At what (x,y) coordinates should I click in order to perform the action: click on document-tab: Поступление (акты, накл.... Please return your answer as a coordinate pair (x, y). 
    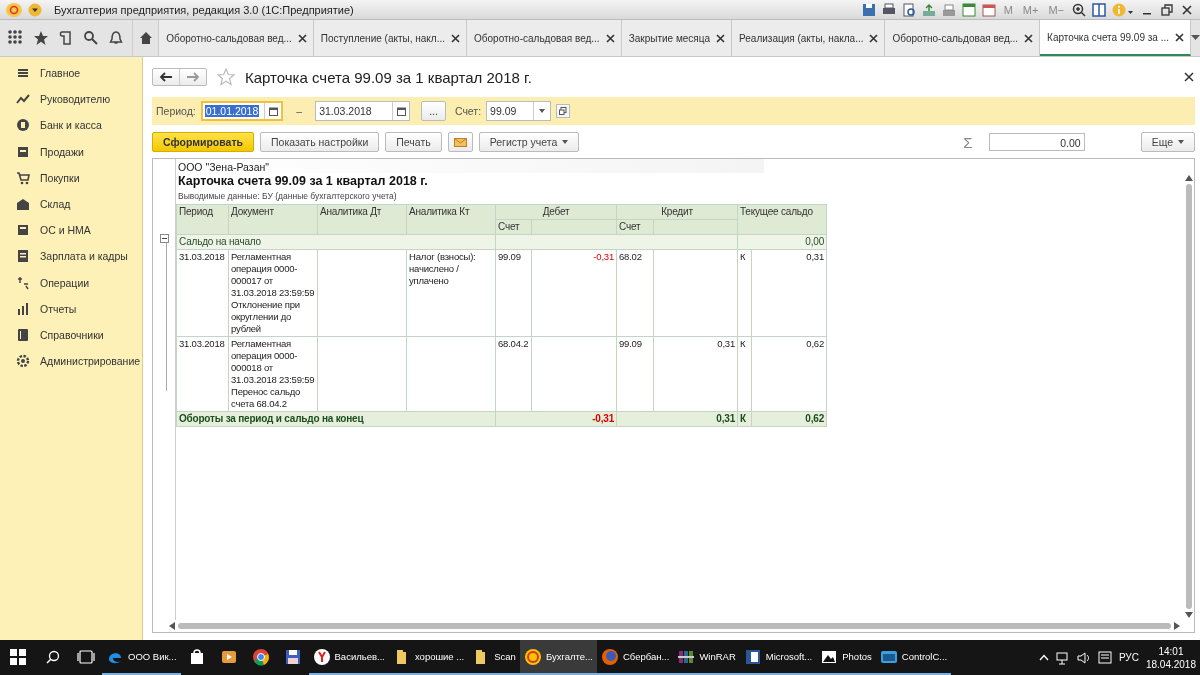
    Looking at the image, I should click on (390, 38).